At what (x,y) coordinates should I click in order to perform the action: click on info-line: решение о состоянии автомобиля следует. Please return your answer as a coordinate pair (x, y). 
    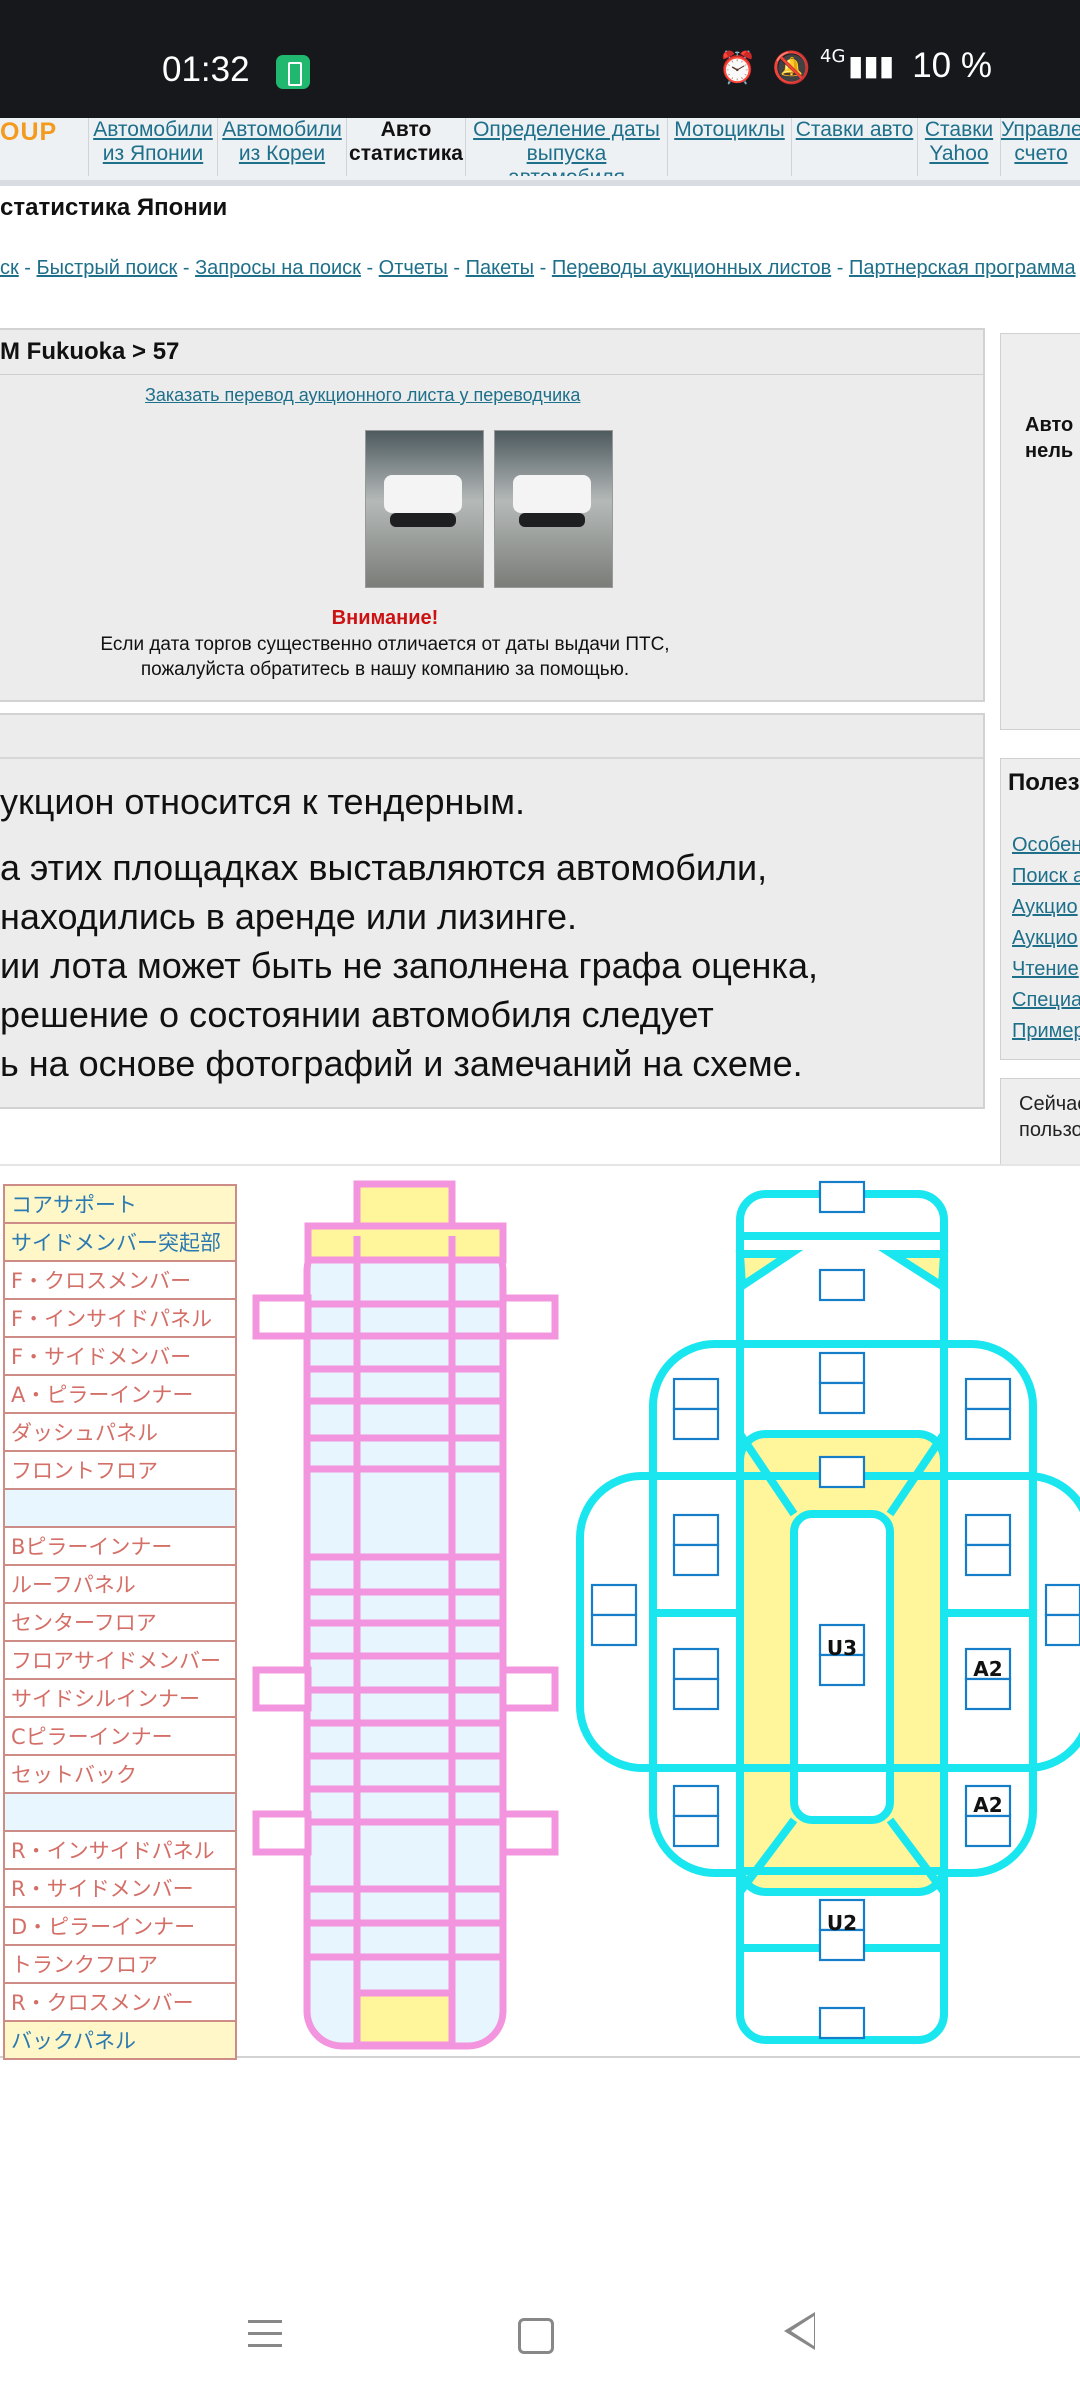
    Looking at the image, I should click on (357, 1014).